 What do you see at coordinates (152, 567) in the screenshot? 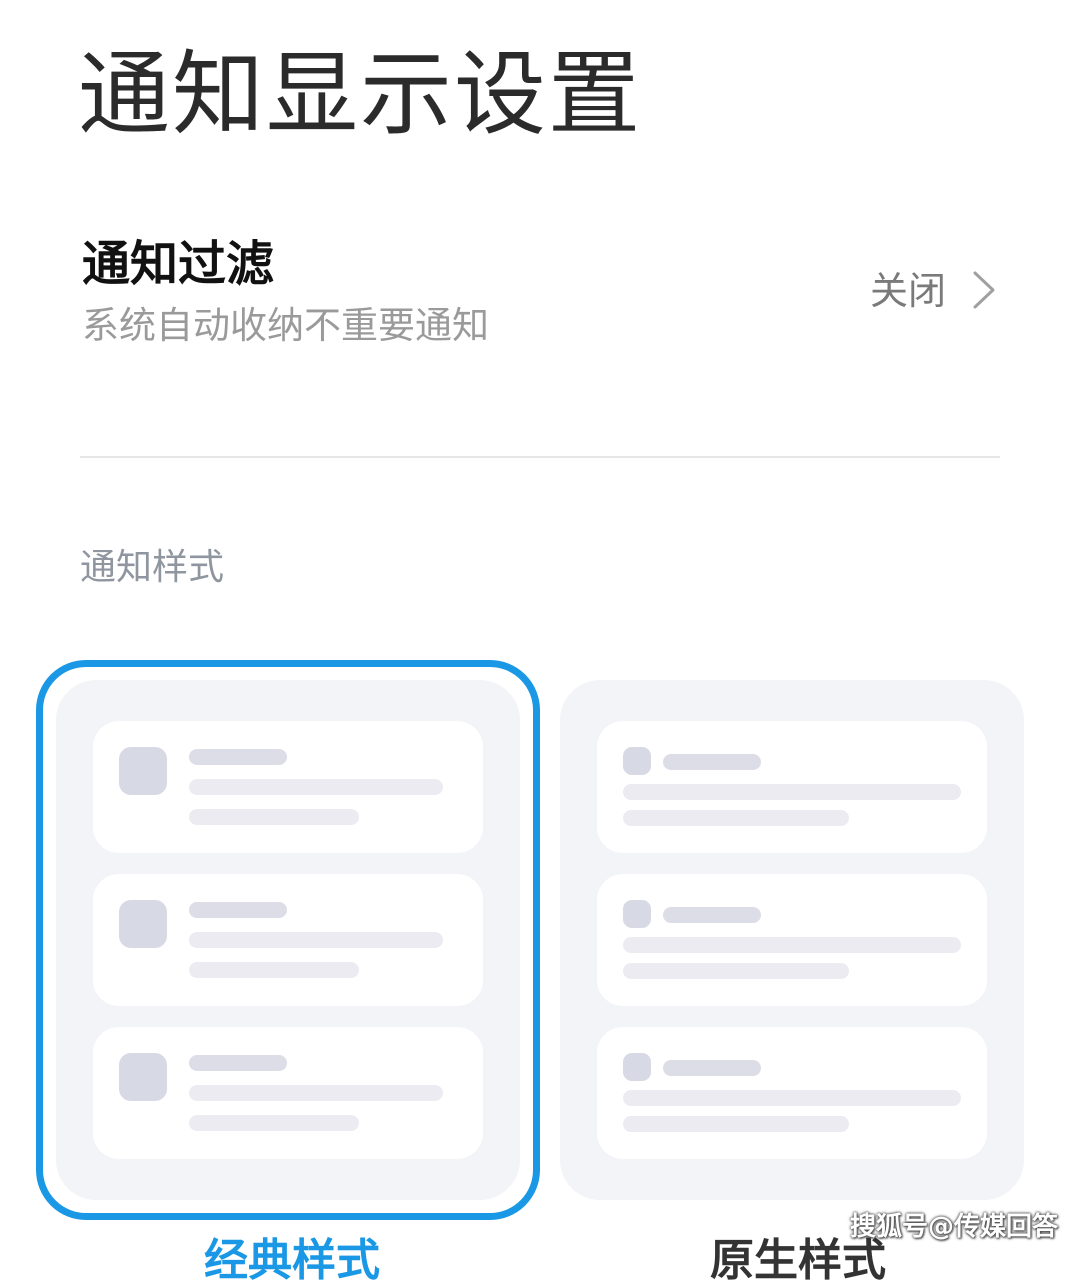
I see `notification-style-section-label: 通知样式` at bounding box center [152, 567].